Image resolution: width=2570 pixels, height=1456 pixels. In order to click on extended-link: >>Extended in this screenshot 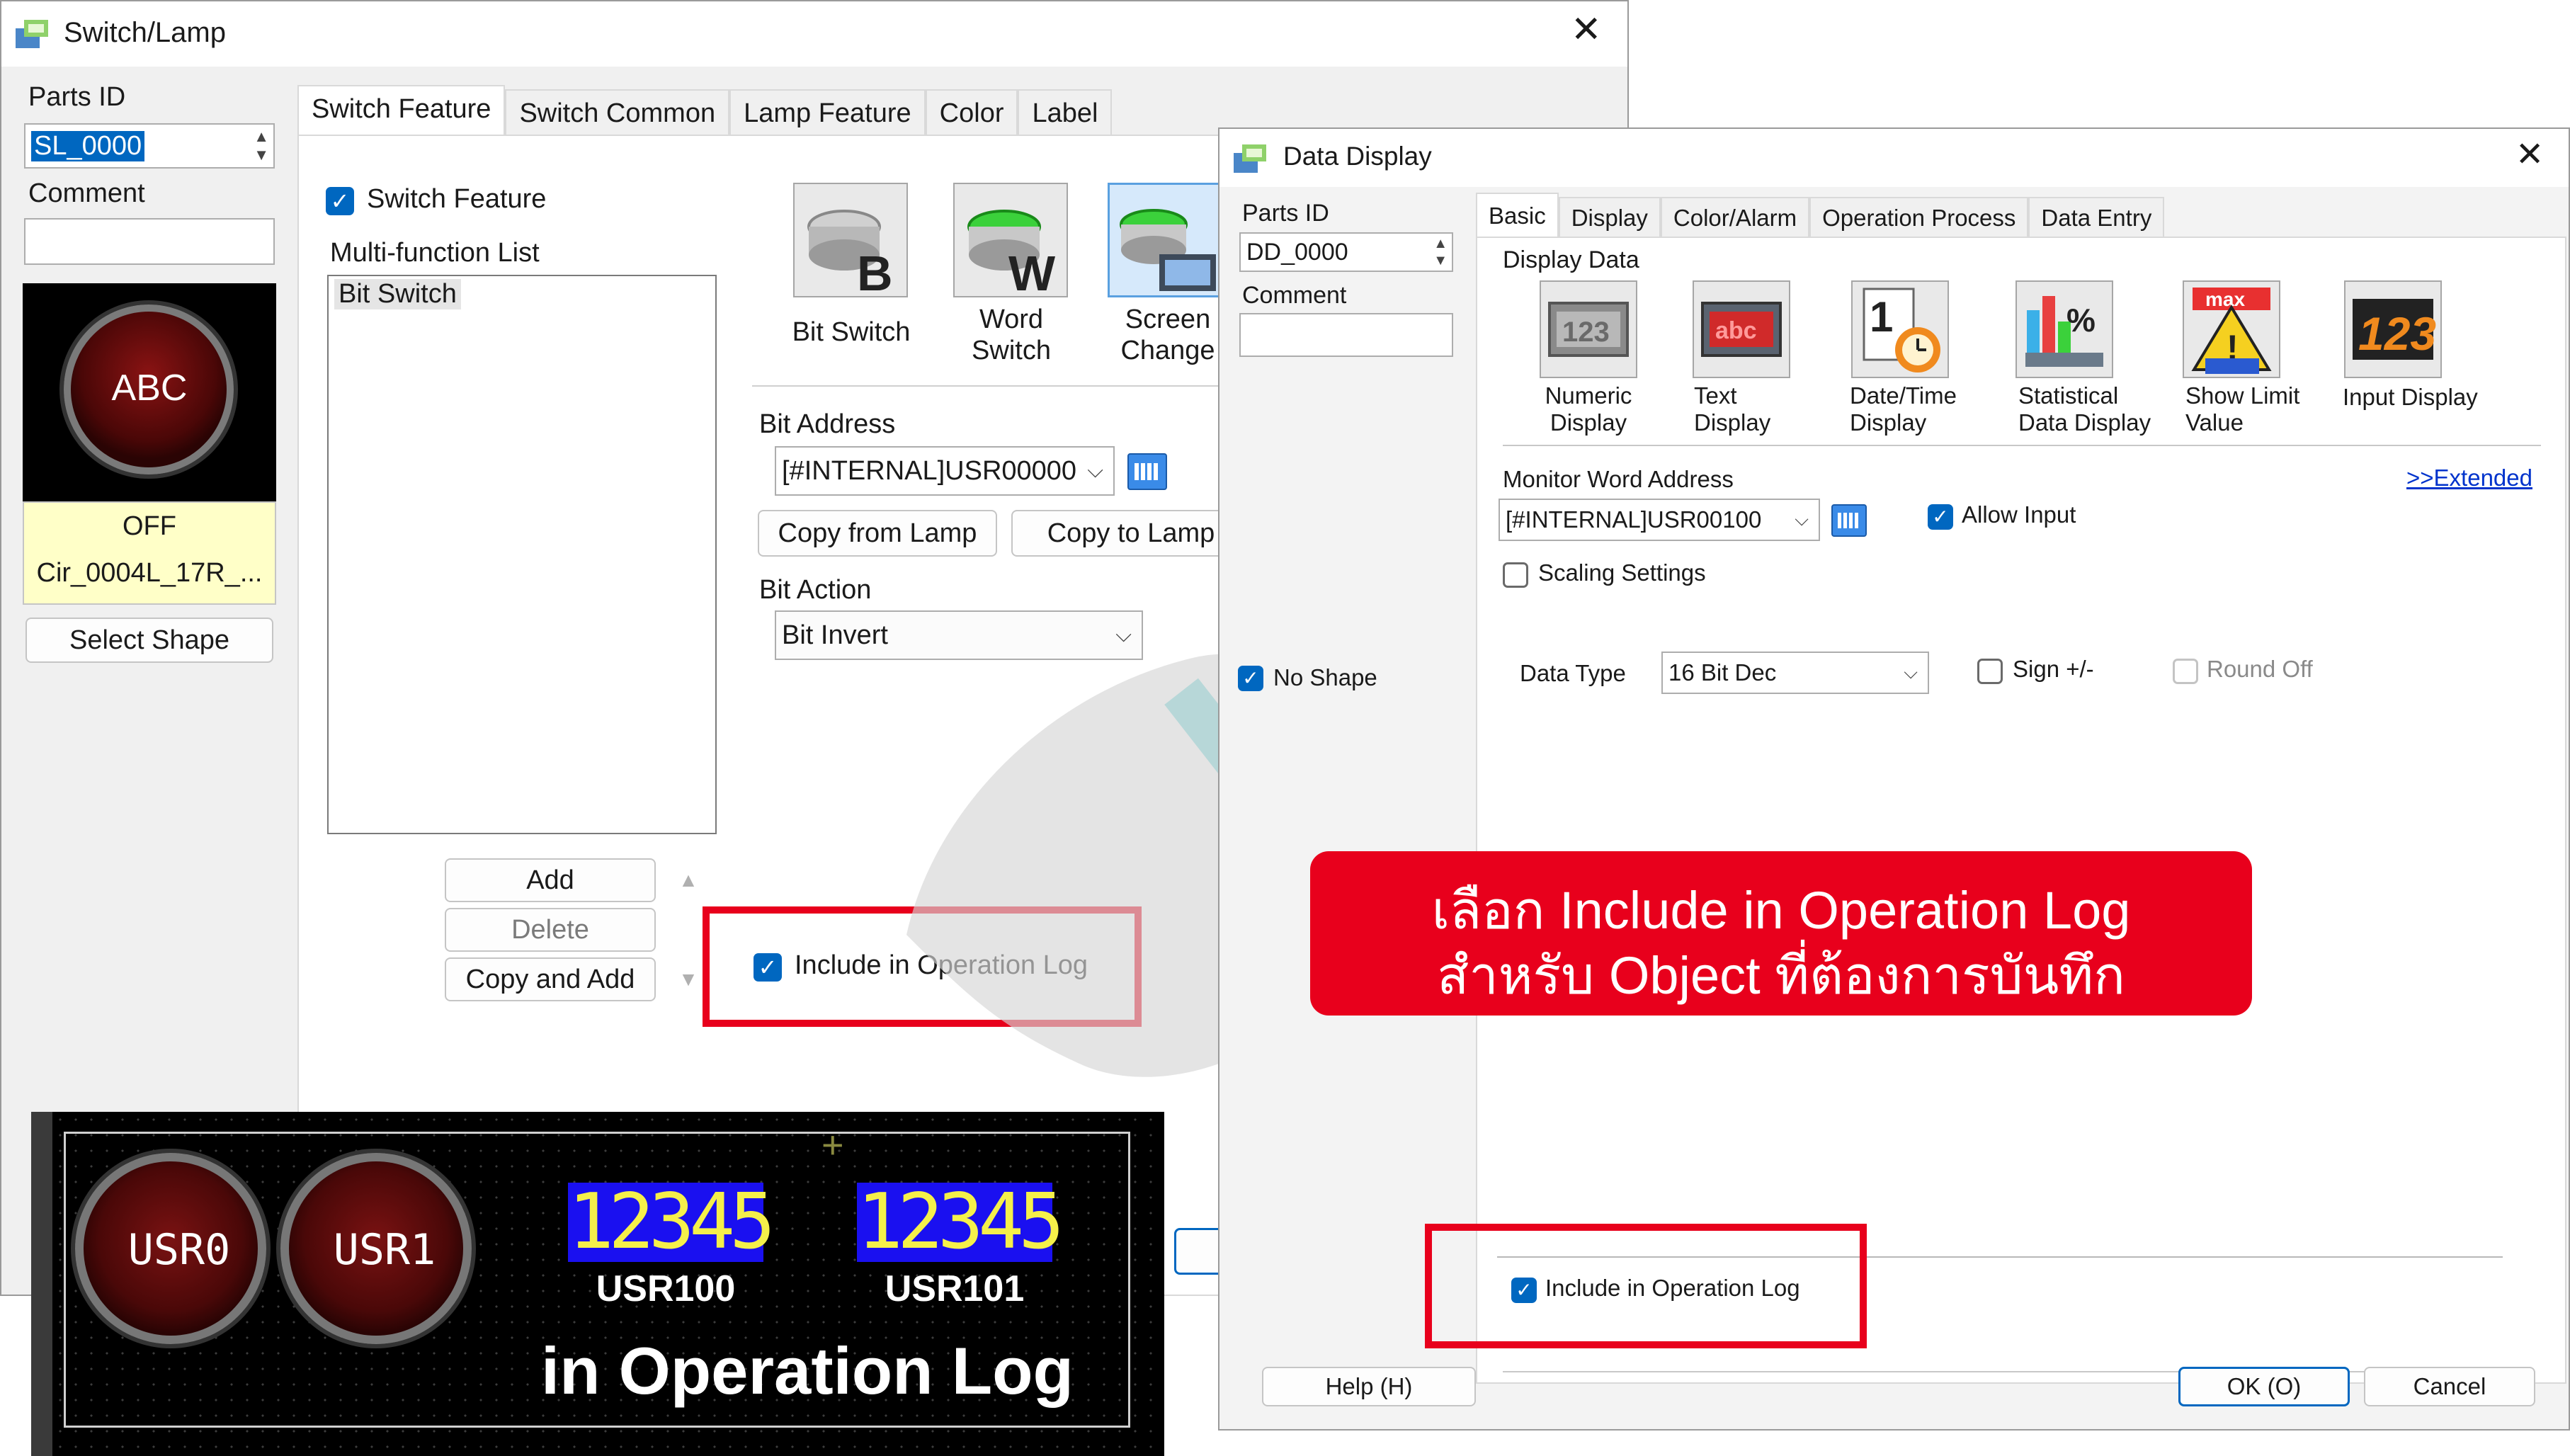, I will do `click(2469, 478)`.